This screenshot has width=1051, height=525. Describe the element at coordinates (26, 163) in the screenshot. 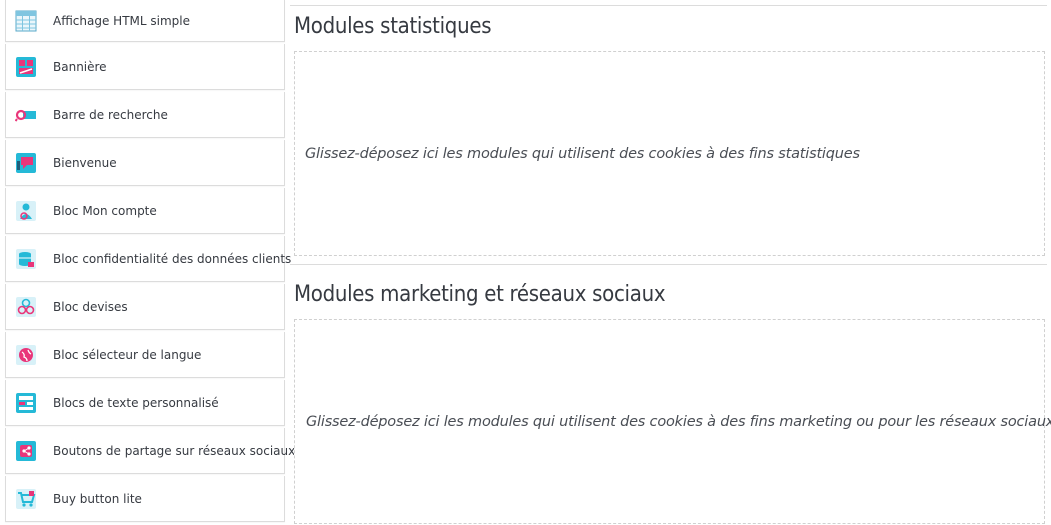

I see `welcome-icon` at that location.